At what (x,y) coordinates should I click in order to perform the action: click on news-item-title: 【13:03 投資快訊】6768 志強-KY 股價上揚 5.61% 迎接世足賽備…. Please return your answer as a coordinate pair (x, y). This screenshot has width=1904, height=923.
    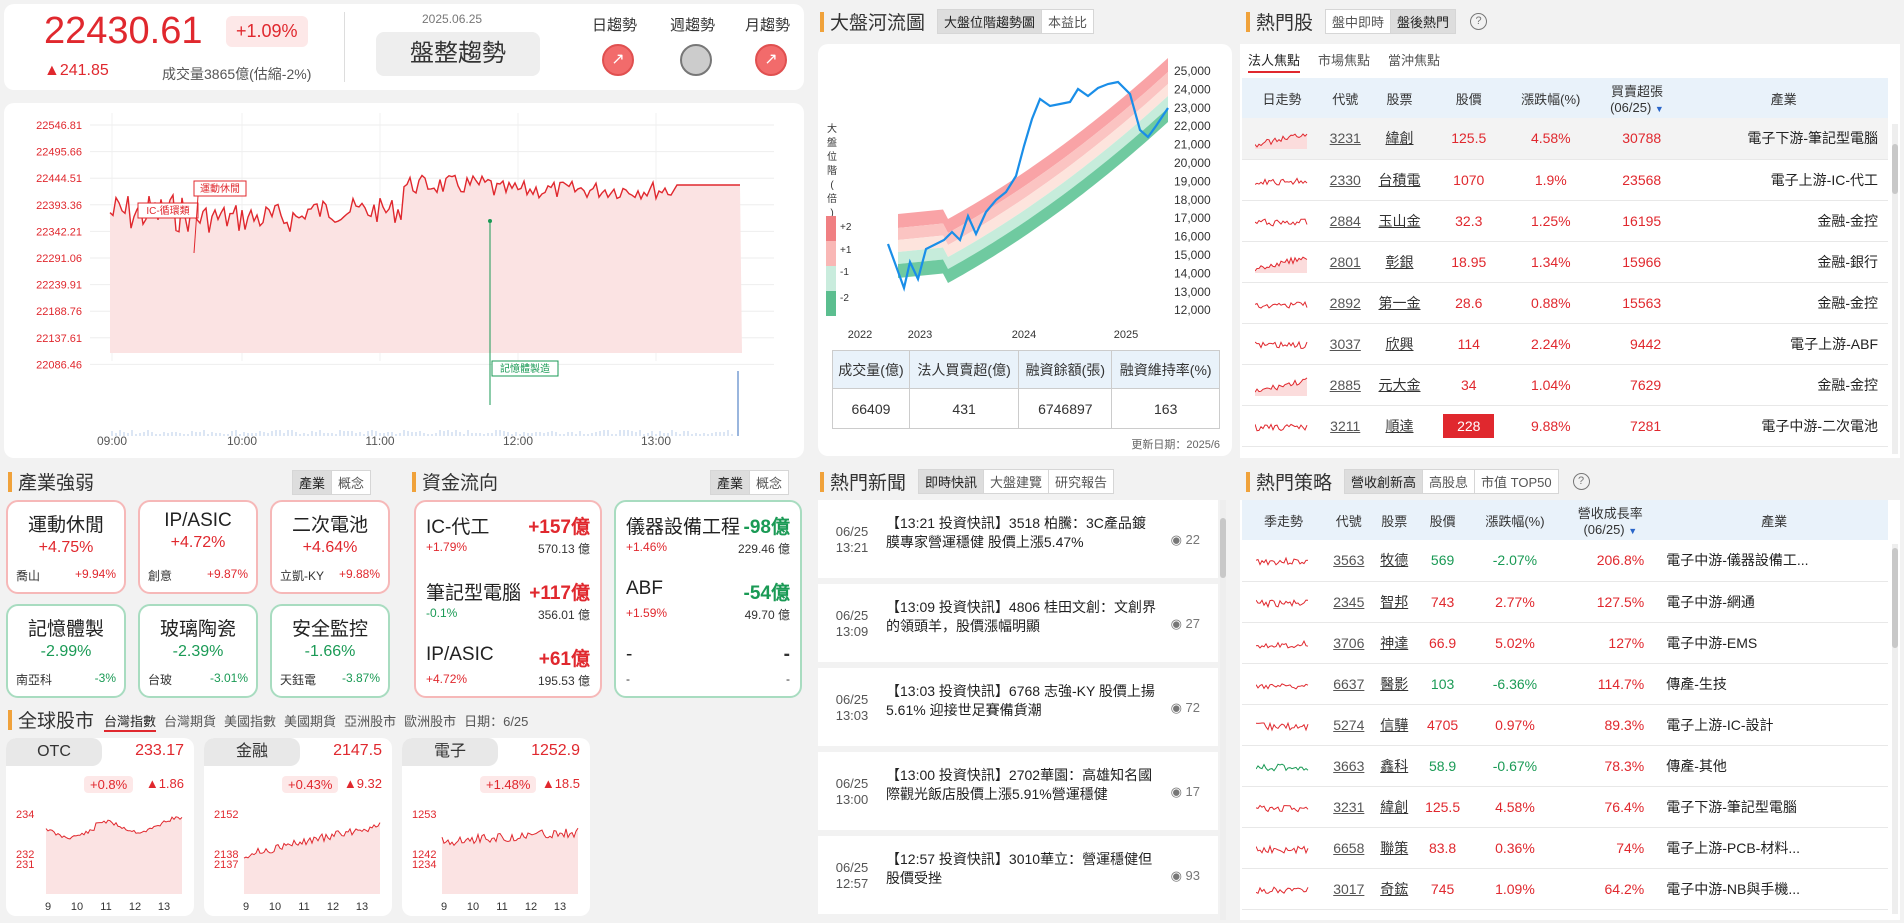
    Looking at the image, I should click on (1021, 701).